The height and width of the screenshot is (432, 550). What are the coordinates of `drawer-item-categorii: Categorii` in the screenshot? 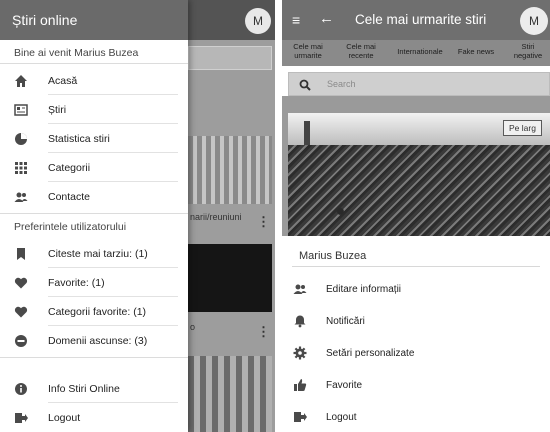 It's located at (94, 167).